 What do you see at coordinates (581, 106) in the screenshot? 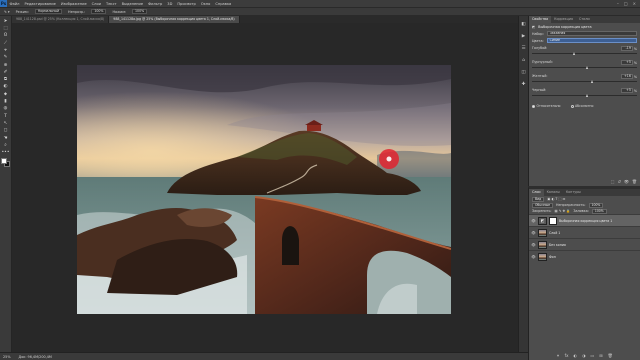
I see `method-absolute-option: Абсолютно` at bounding box center [581, 106].